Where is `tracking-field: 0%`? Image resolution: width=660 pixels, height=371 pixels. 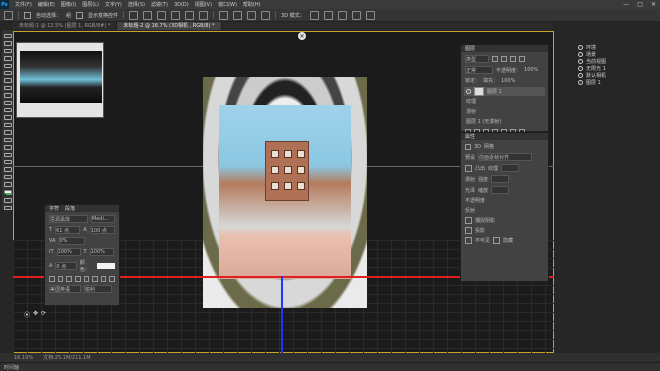 tracking-field: 0% is located at coordinates (71, 241).